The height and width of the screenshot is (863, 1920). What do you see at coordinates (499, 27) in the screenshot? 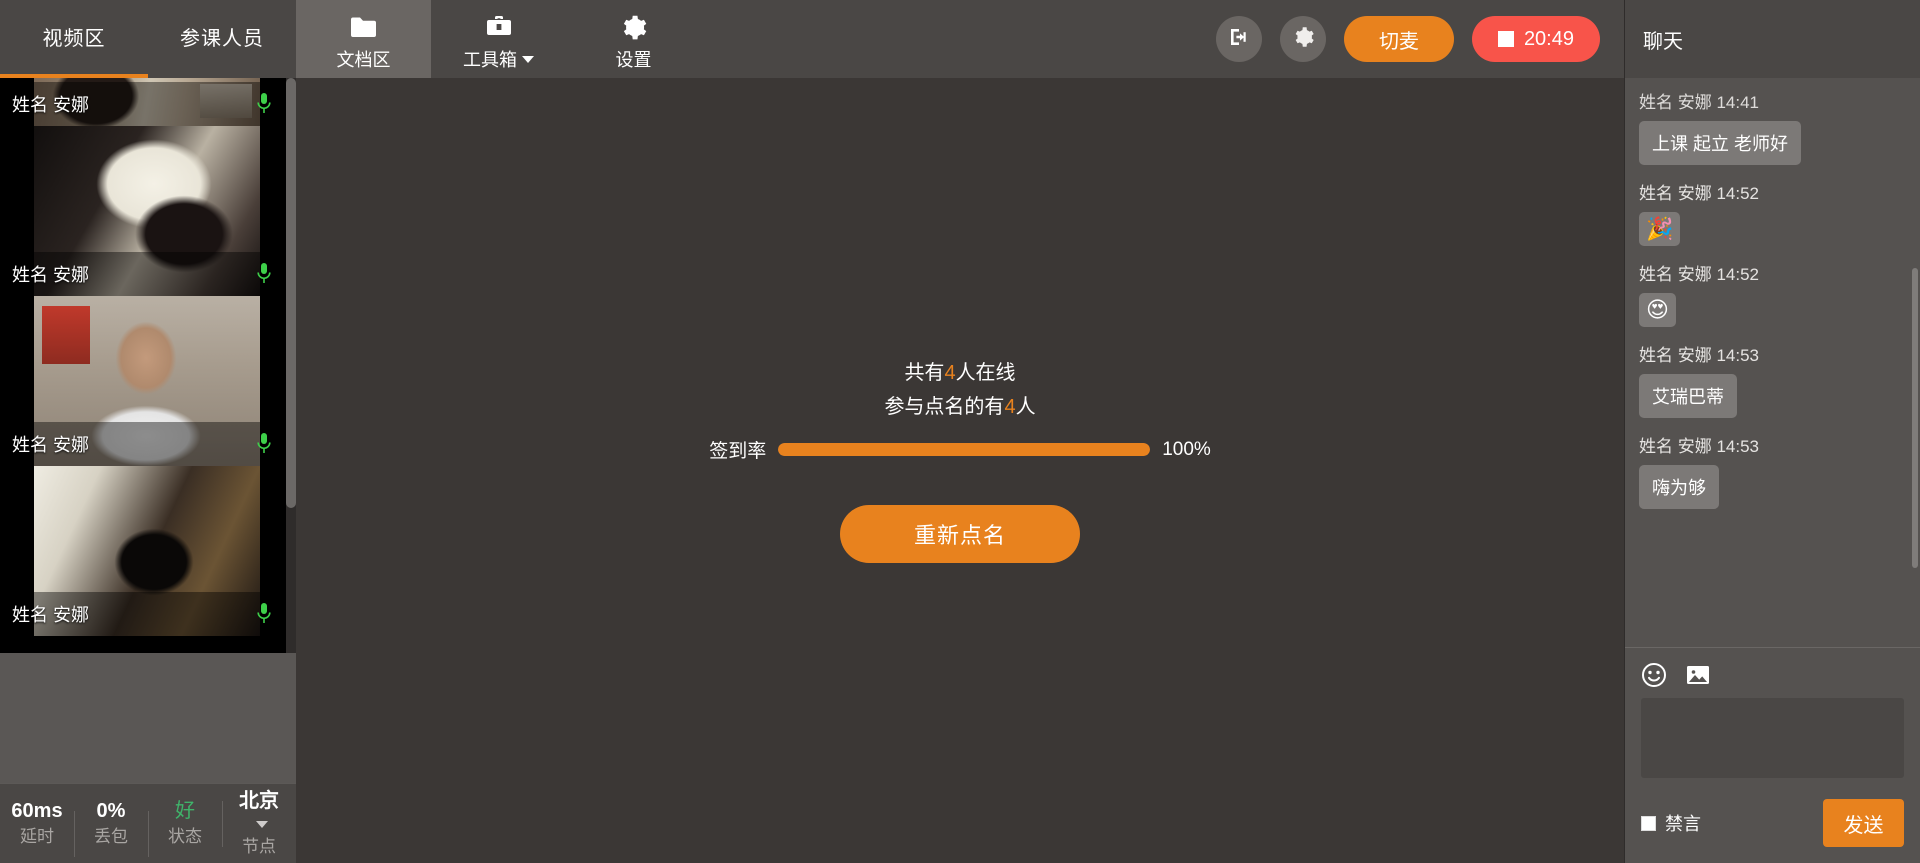
I see `toolbox-icon` at bounding box center [499, 27].